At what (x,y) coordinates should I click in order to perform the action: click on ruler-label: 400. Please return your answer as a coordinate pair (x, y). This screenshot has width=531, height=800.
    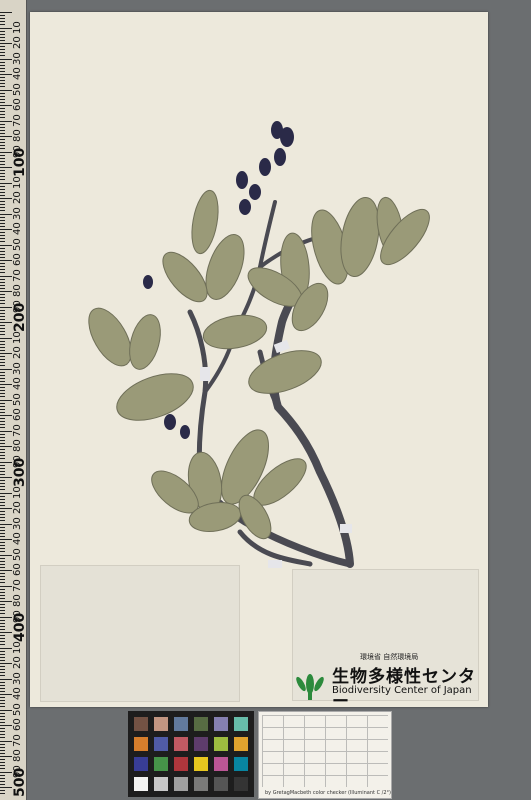
    Looking at the image, I should click on (20, 627).